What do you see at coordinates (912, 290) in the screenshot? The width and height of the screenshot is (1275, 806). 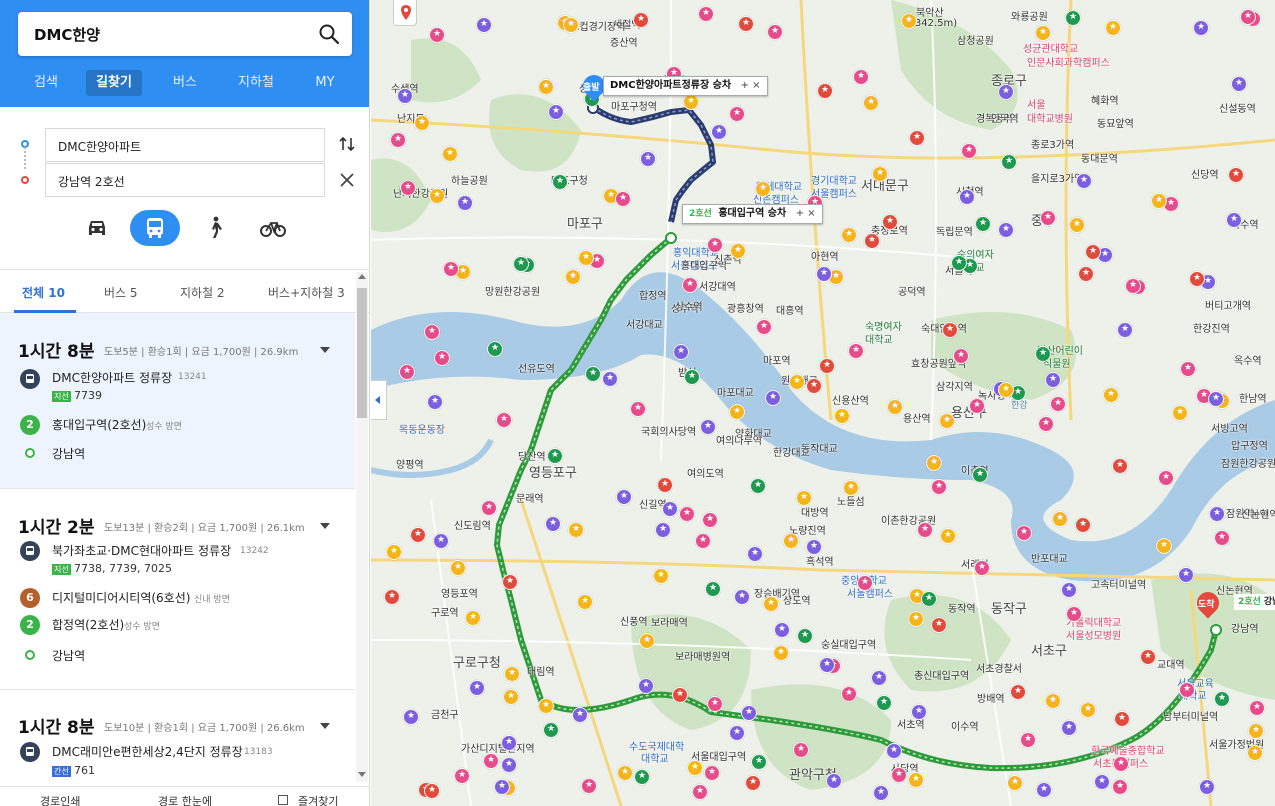 I see `map-label: 공덕역` at bounding box center [912, 290].